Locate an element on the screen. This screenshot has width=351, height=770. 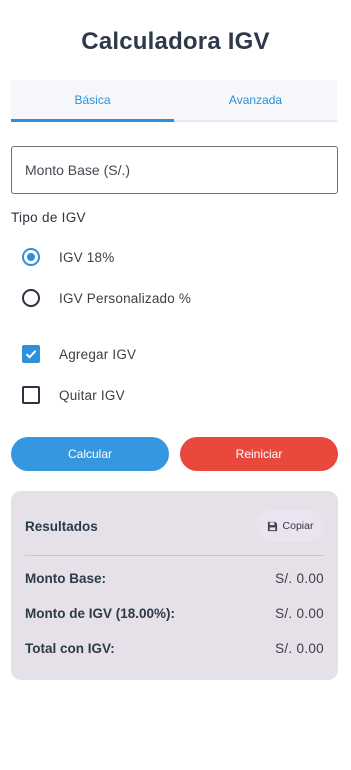
checkbox-checked-icon is located at coordinates (31, 354).